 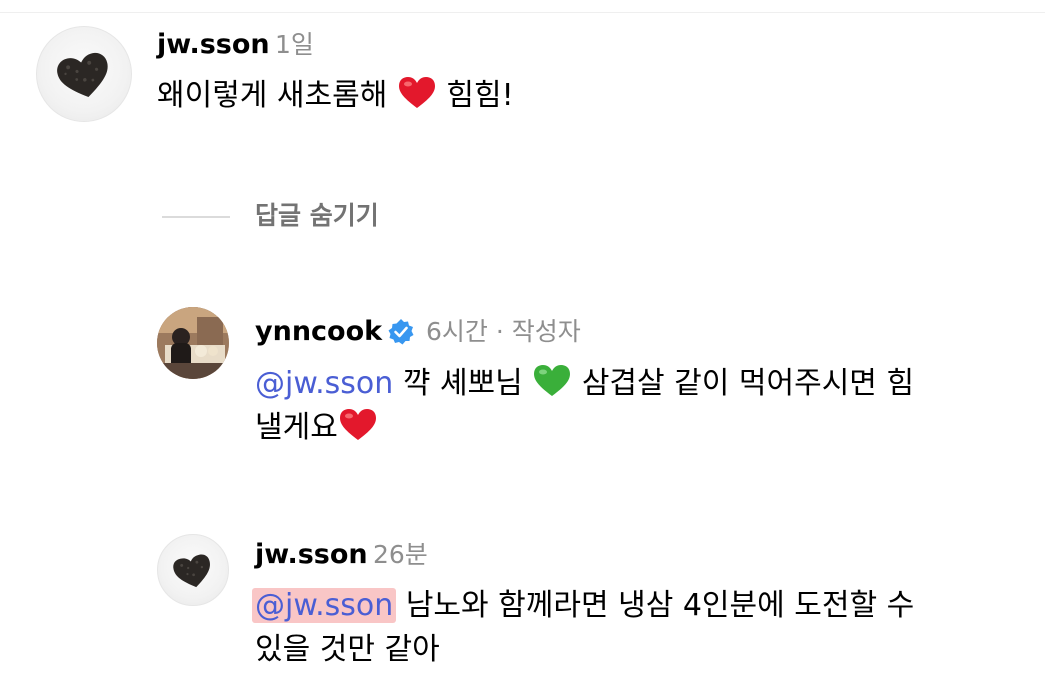 I want to click on reply-text: @jw.sson 남노와 함께라면 냉삼 4인분에 도전할 수 있을 것만 같아, so click(x=638, y=628).